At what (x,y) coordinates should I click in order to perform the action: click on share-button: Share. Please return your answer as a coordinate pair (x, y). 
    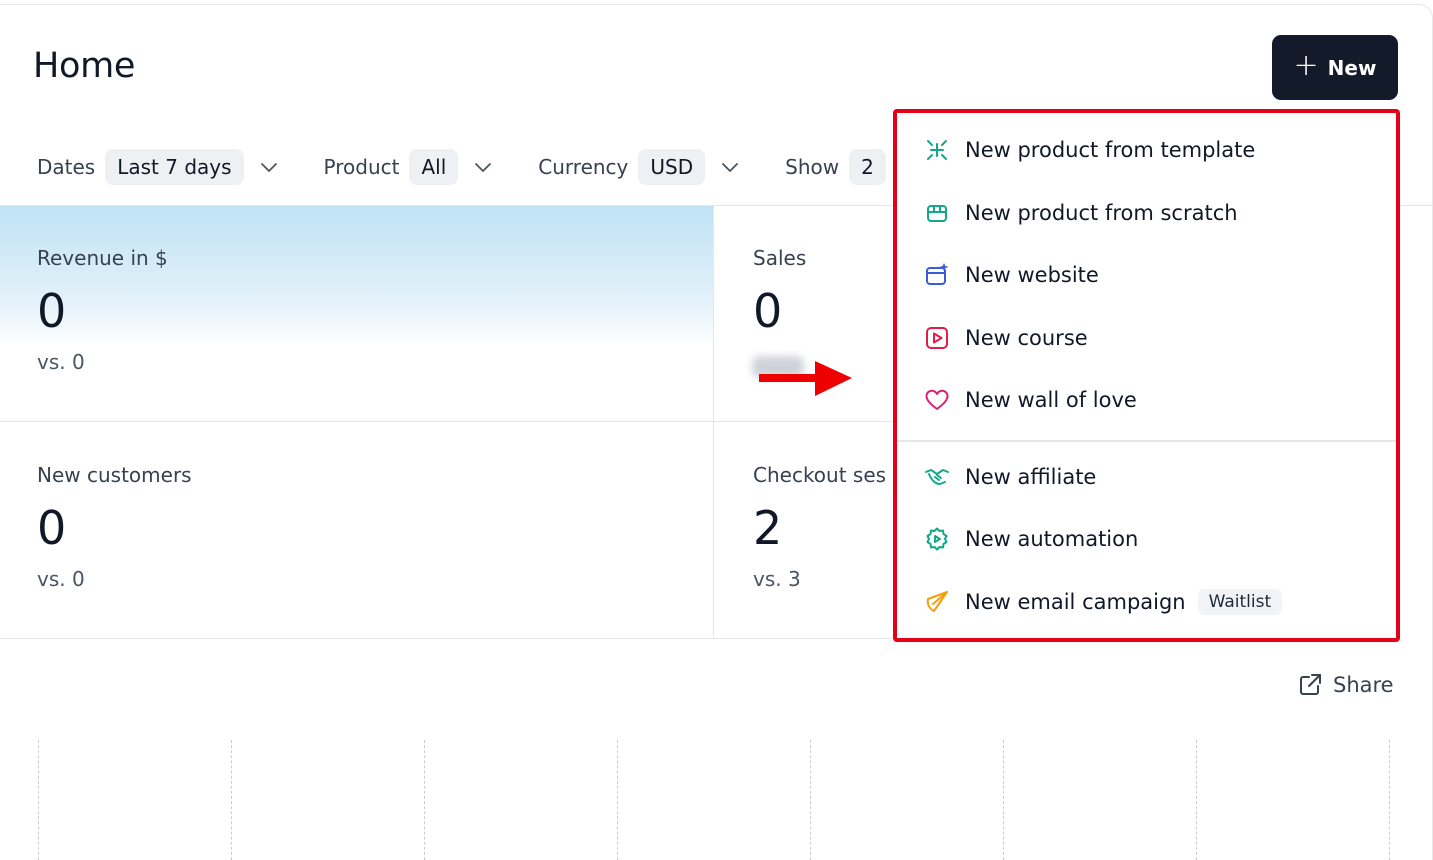
    Looking at the image, I should click on (1345, 685).